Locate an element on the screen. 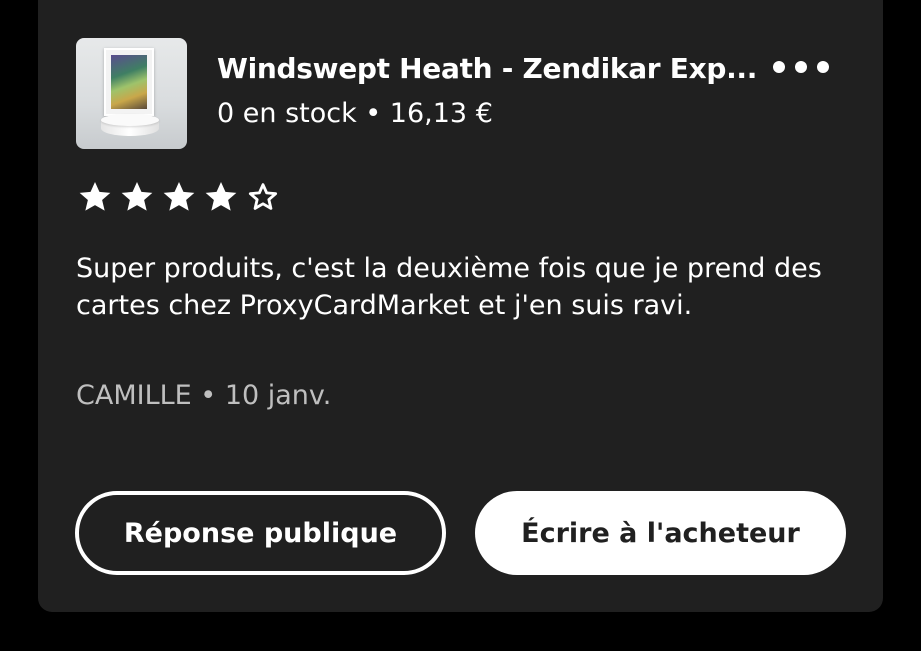  more-options-icon is located at coordinates (801, 67).